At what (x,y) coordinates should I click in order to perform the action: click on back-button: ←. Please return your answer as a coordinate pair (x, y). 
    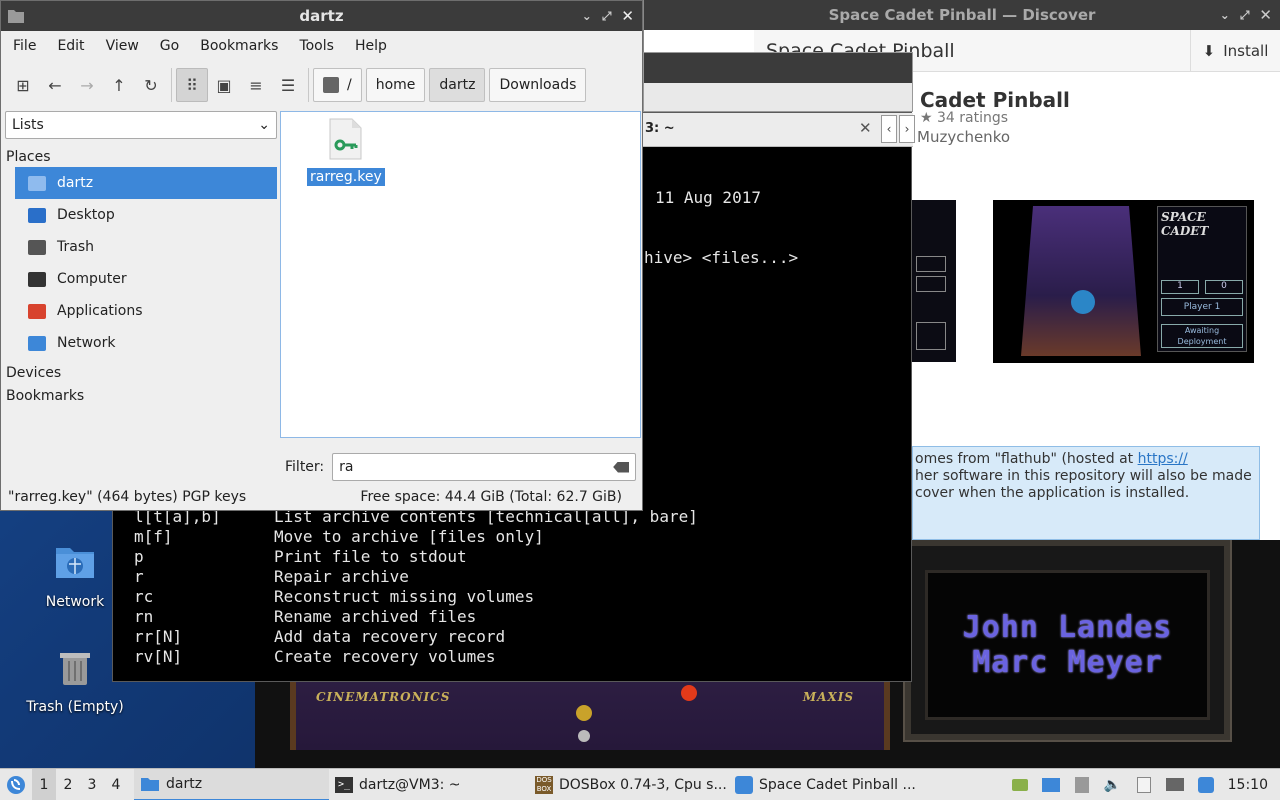
    Looking at the image, I should click on (55, 85).